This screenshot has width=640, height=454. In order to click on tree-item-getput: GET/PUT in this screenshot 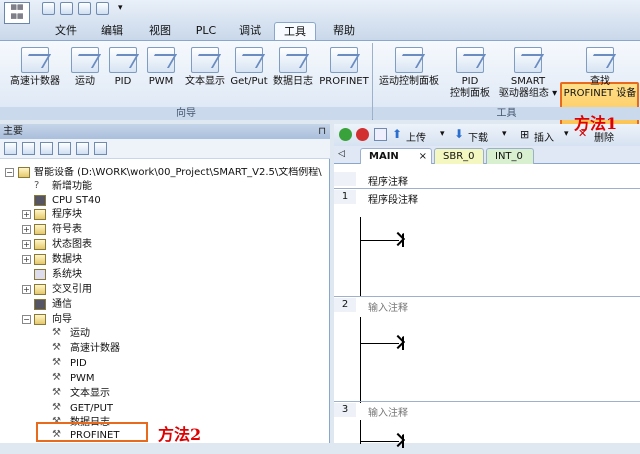, I will do `click(91, 409)`.